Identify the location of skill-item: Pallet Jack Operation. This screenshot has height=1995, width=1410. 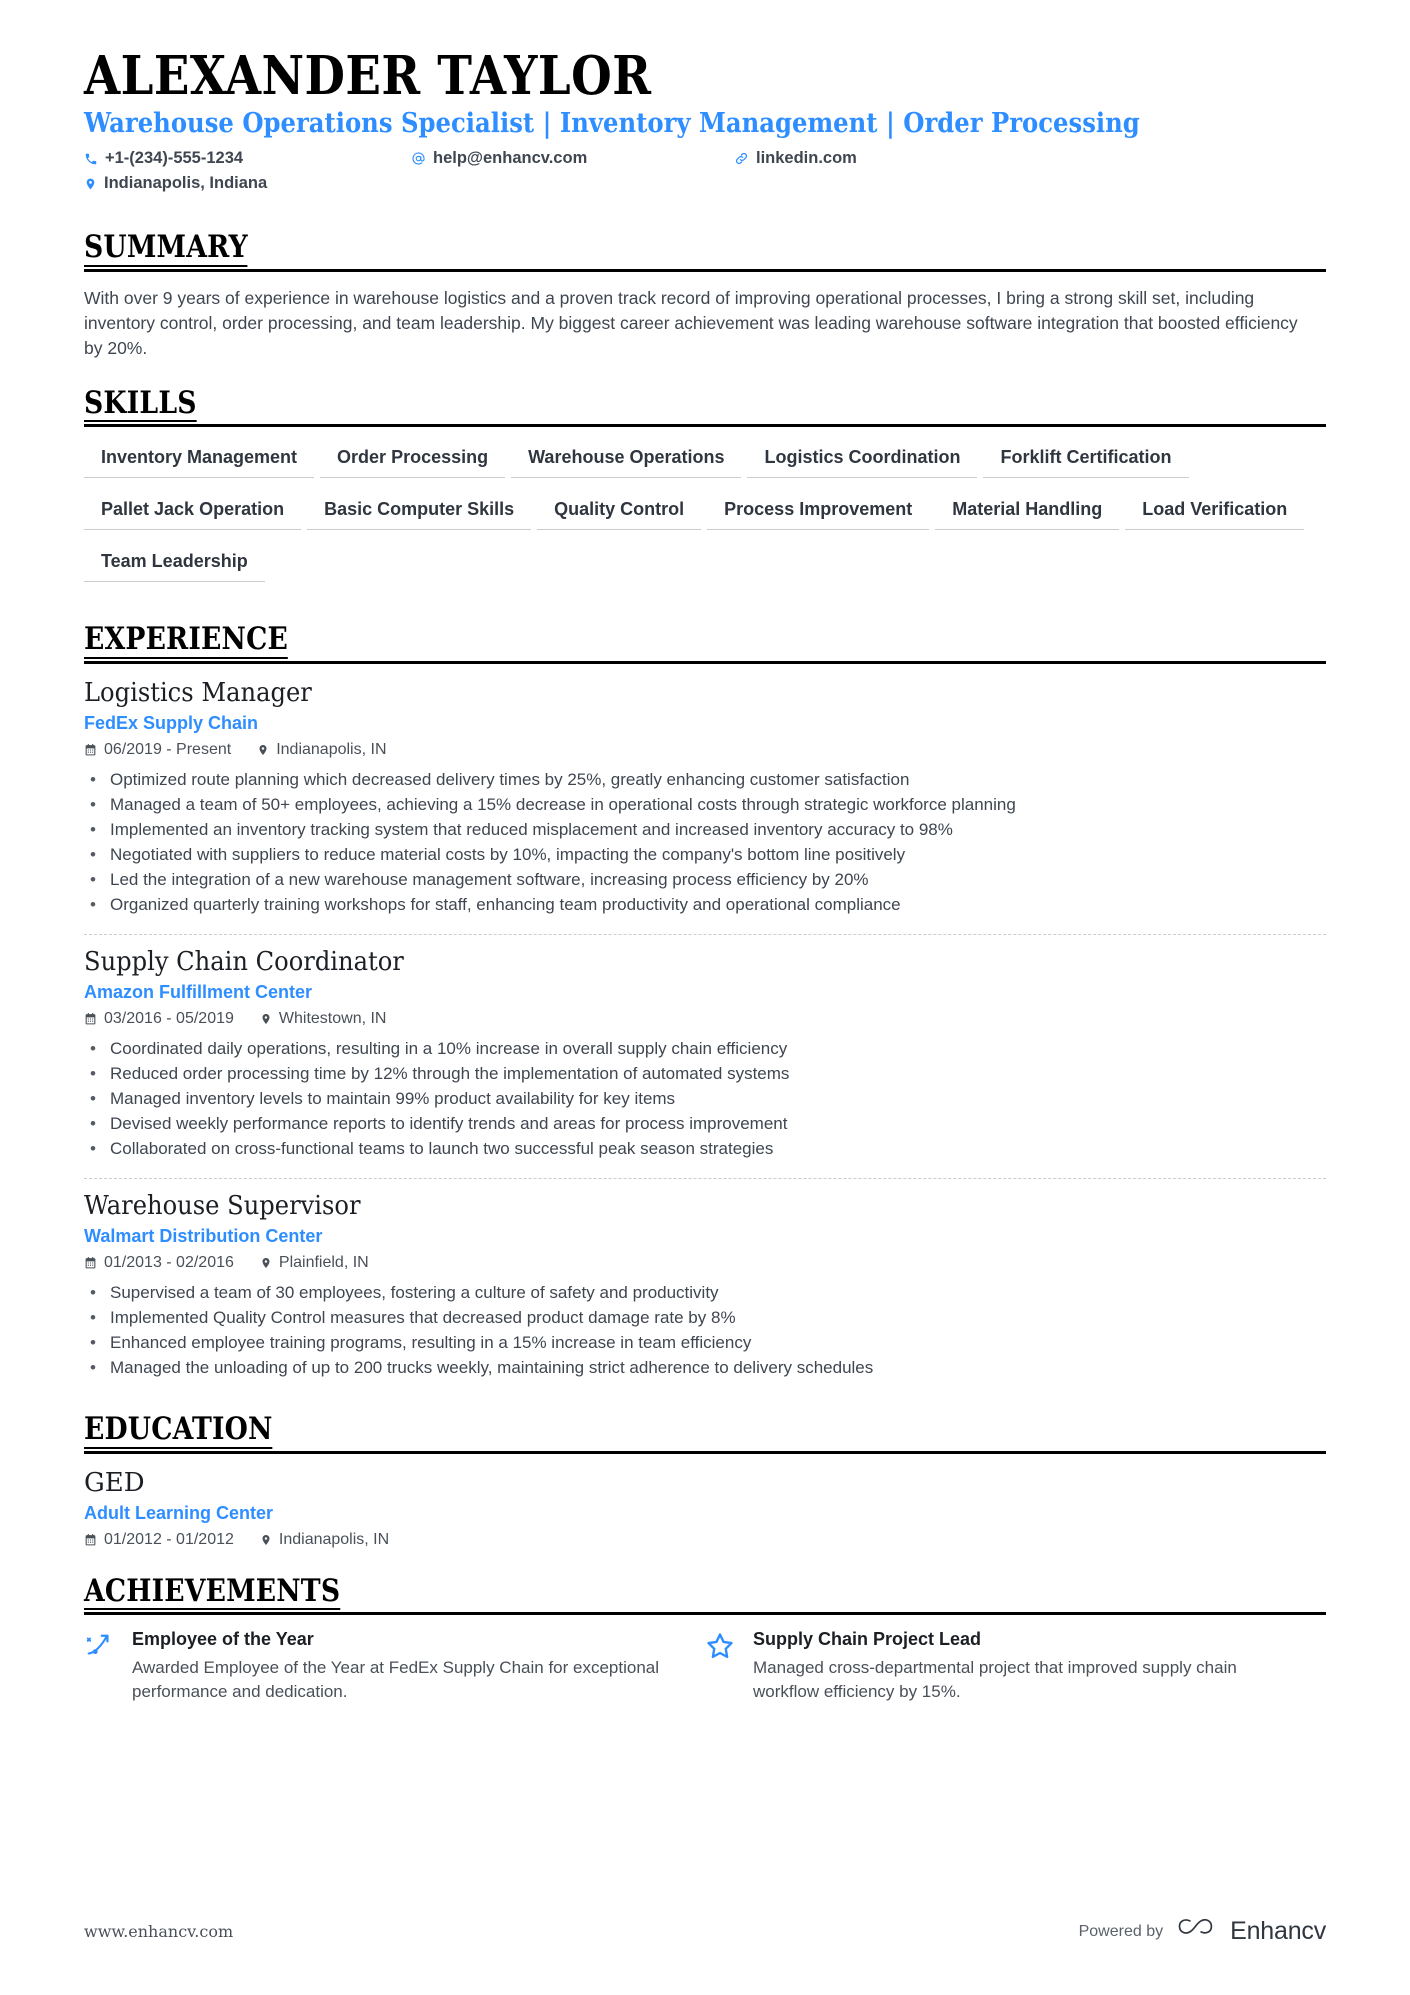
(193, 512).